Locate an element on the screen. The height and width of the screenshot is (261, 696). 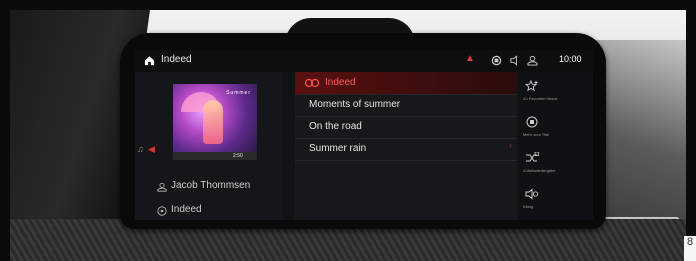
album-art-title: Summer is located at coordinates (238, 93).